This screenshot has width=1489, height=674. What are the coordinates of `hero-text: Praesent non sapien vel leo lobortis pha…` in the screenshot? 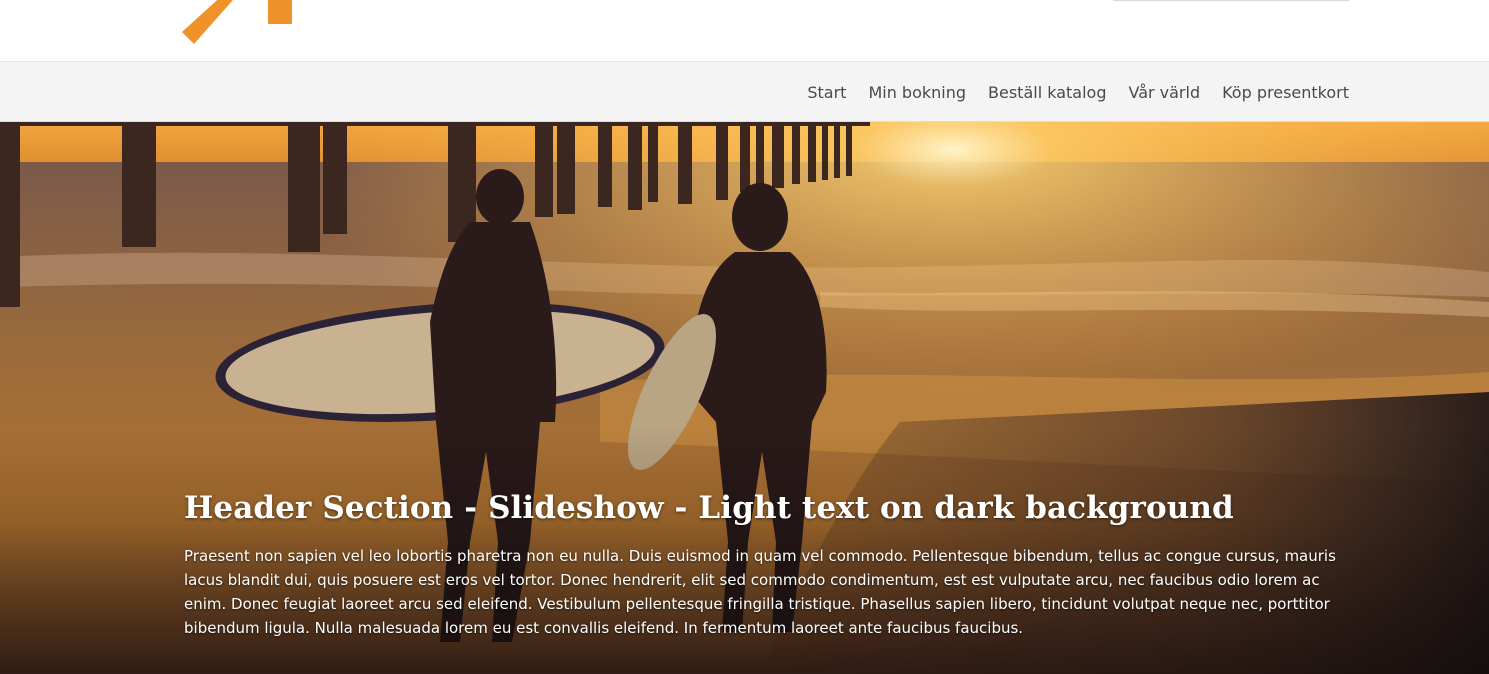 It's located at (760, 592).